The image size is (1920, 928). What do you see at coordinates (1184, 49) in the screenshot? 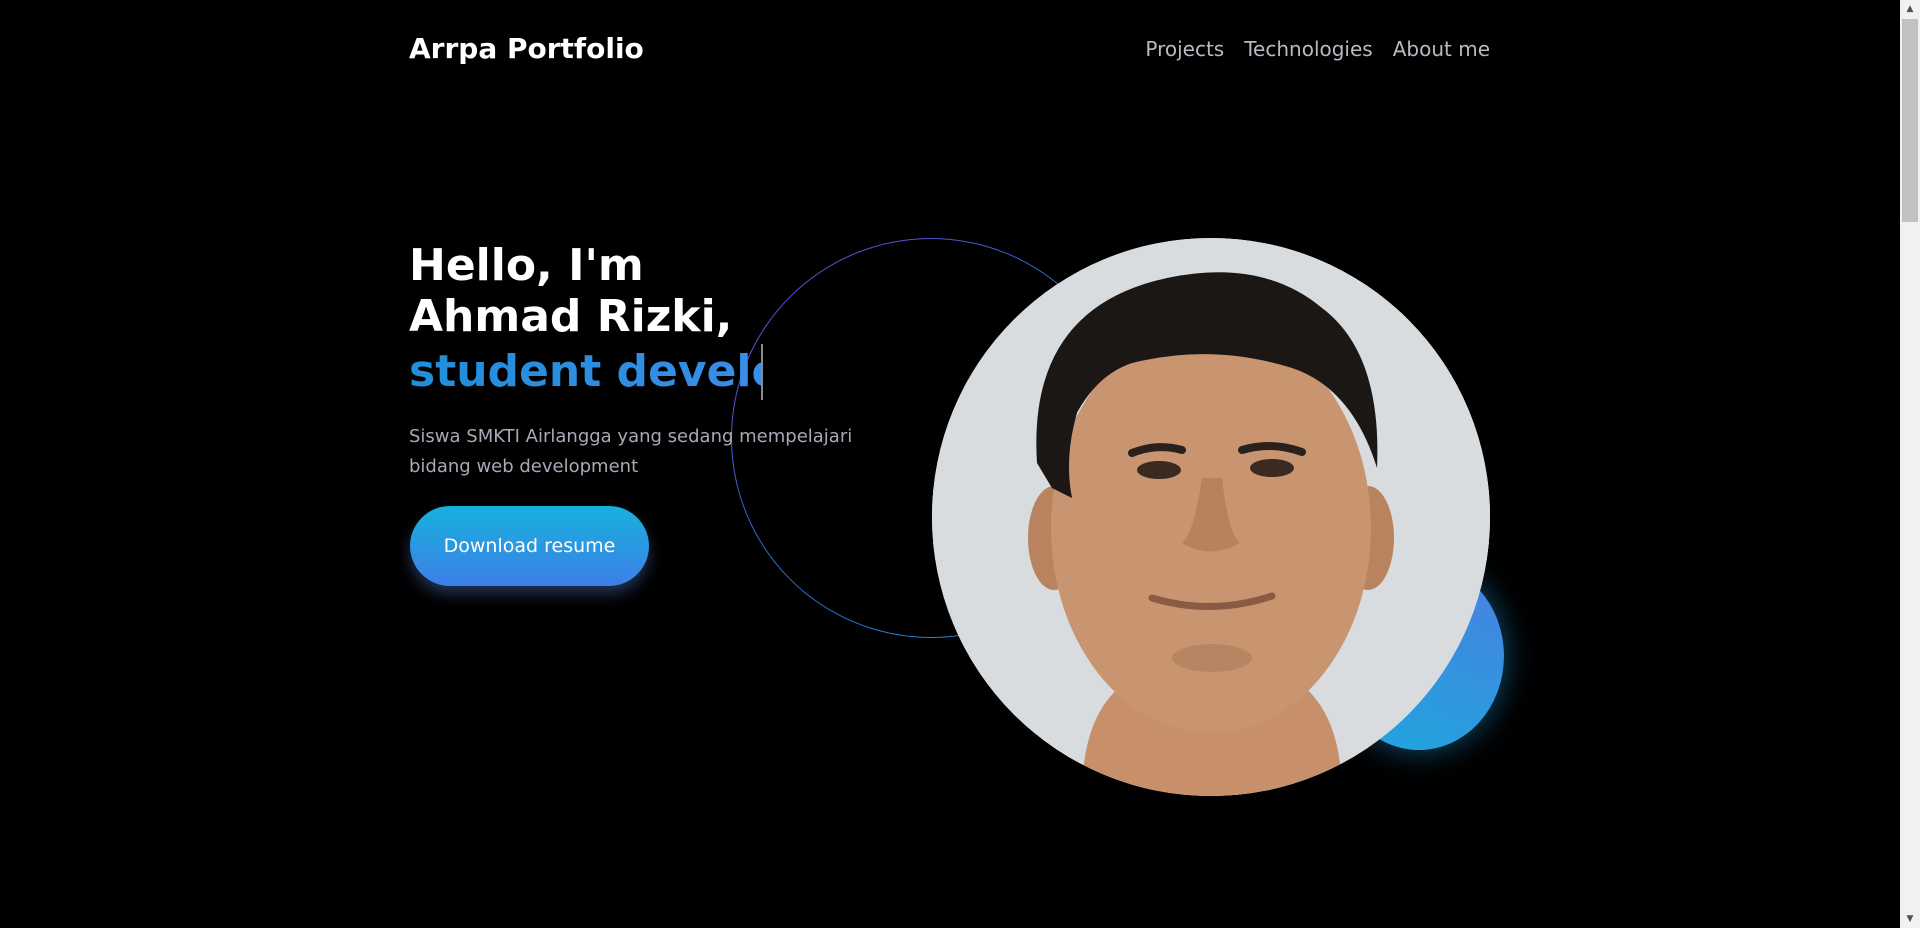
I see `nav-link-projects: Projects` at bounding box center [1184, 49].